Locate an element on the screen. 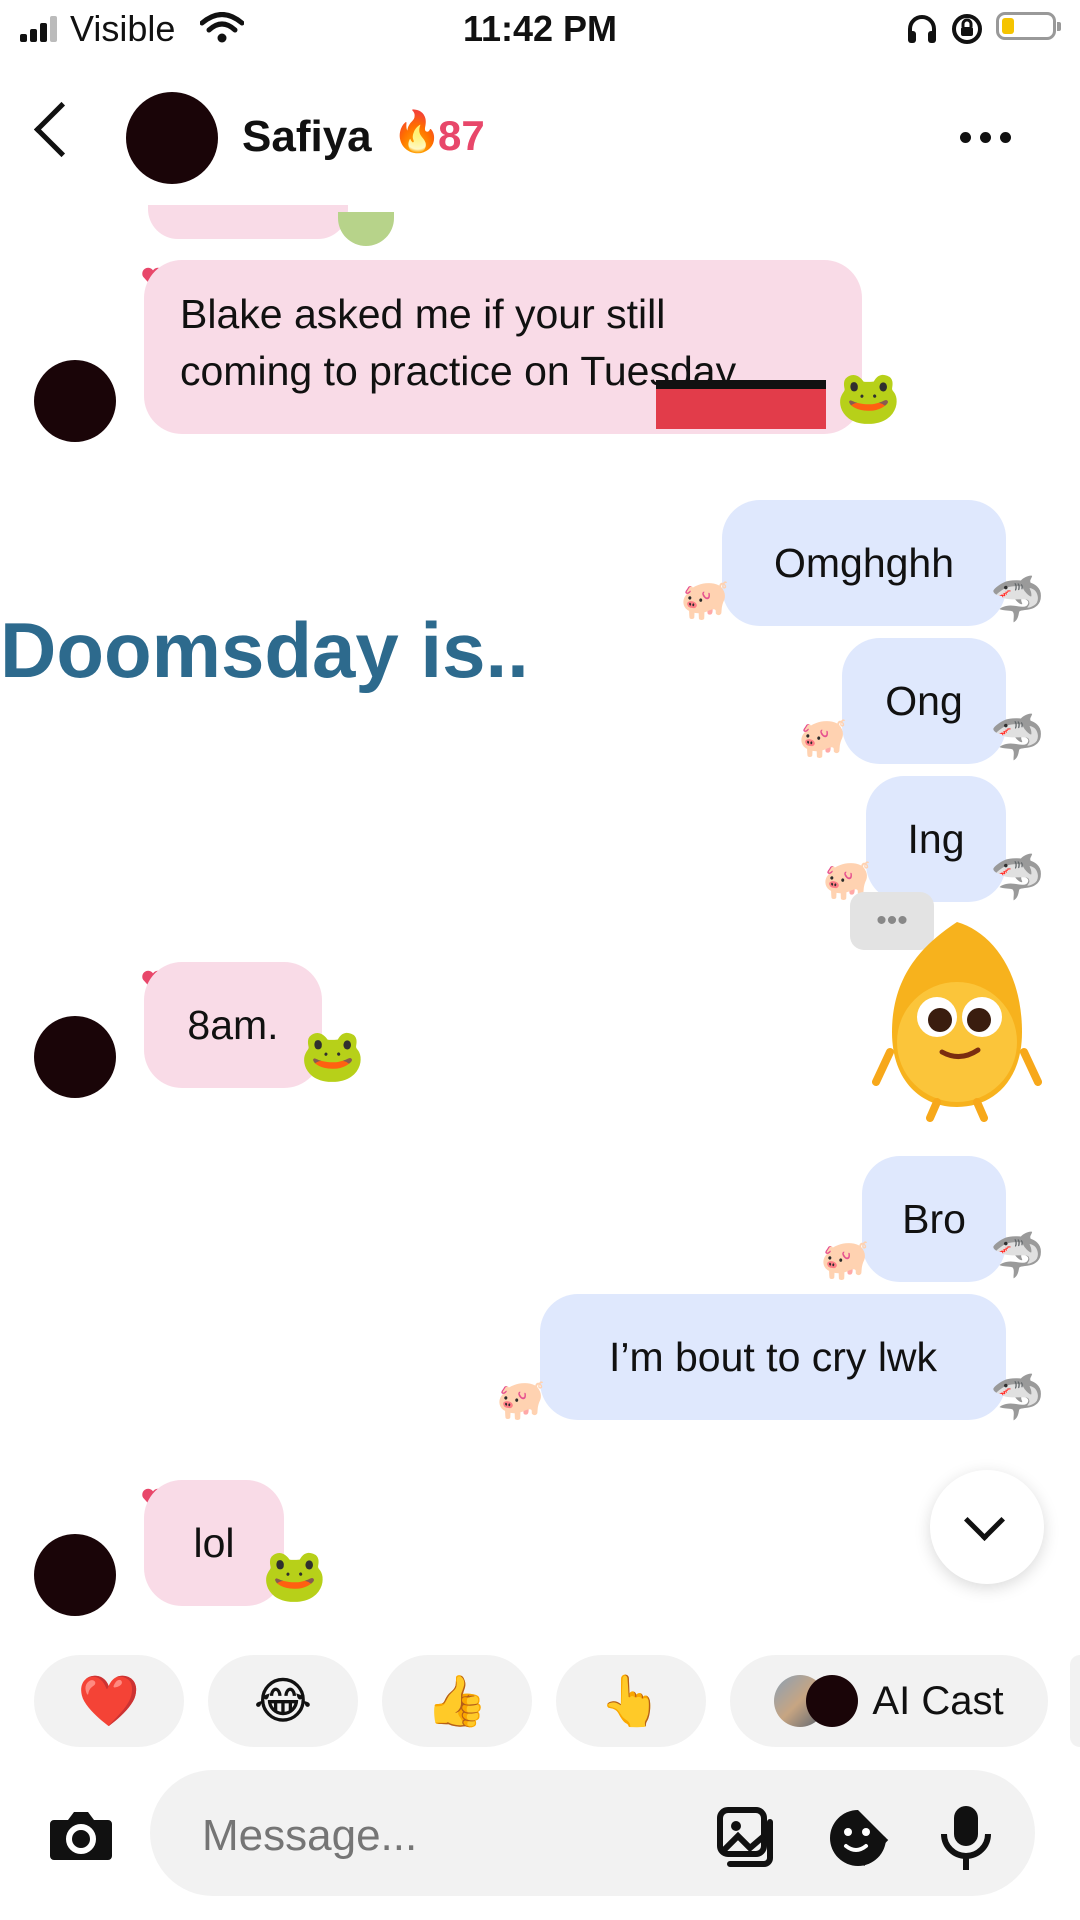 The image size is (1080, 1920). back-button is located at coordinates (61, 129).